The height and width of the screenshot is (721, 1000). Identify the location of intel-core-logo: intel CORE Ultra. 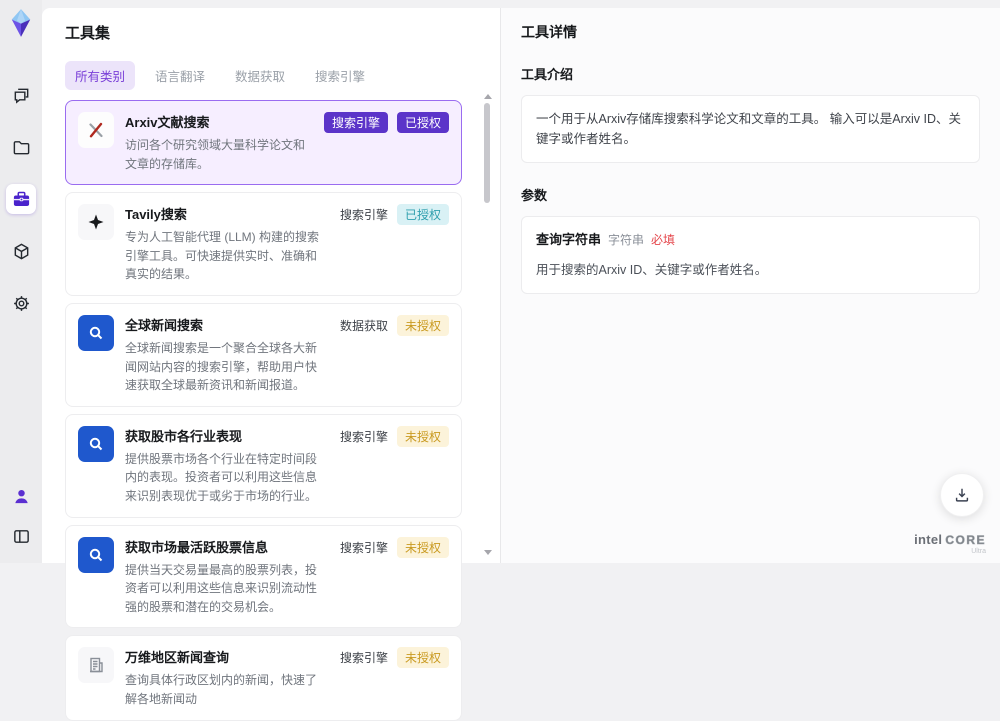
(950, 544).